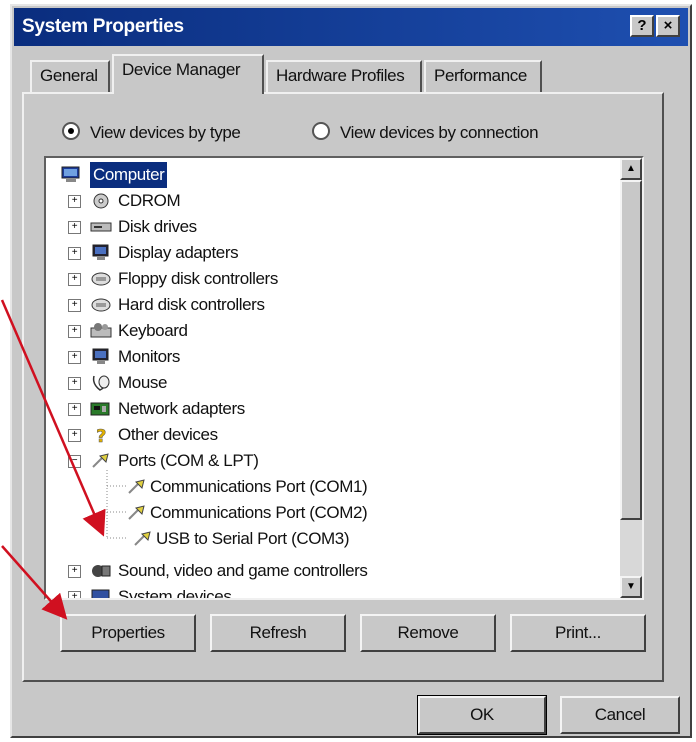 The image size is (696, 742). I want to click on tree-item-label: Hard disk controllers, so click(191, 304).